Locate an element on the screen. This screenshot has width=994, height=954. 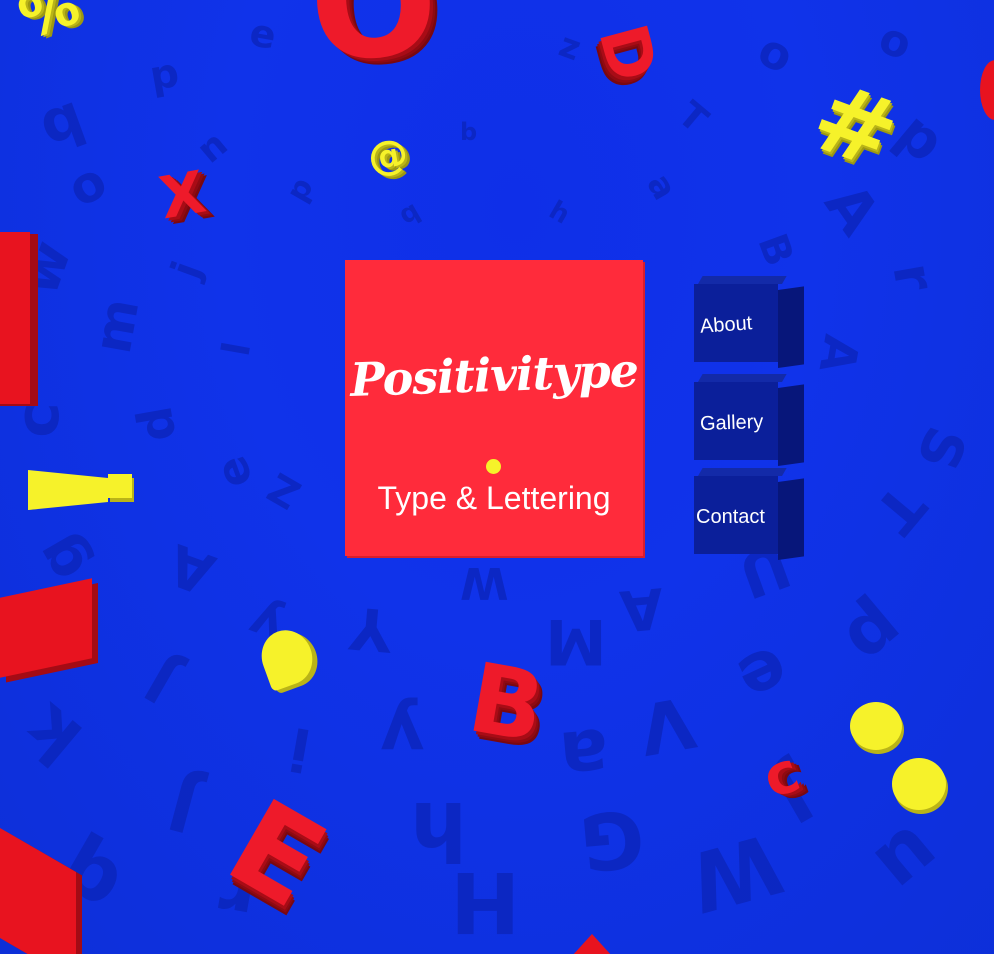
bg-letter: H is located at coordinates (485, 902).